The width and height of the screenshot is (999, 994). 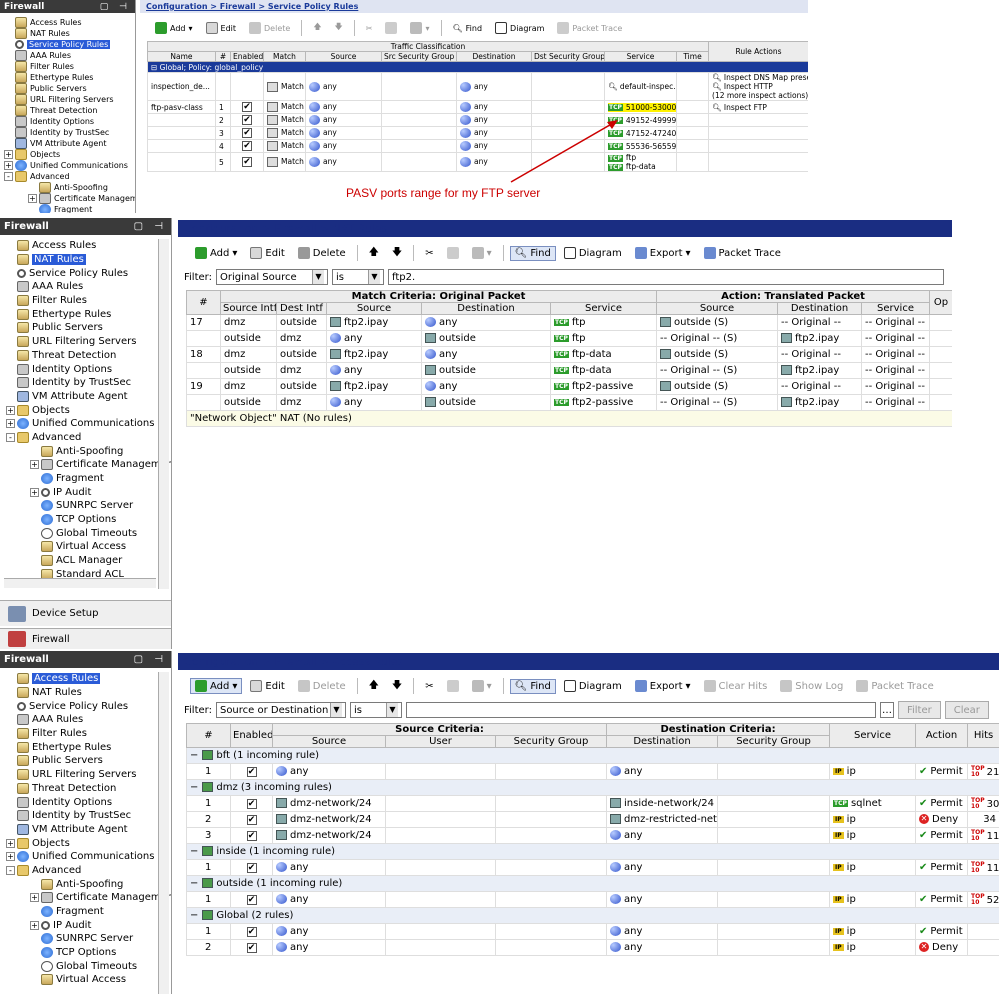 I want to click on table-row: 4 ✔ Match any any TCP 55536-56559, so click(x=477, y=146).